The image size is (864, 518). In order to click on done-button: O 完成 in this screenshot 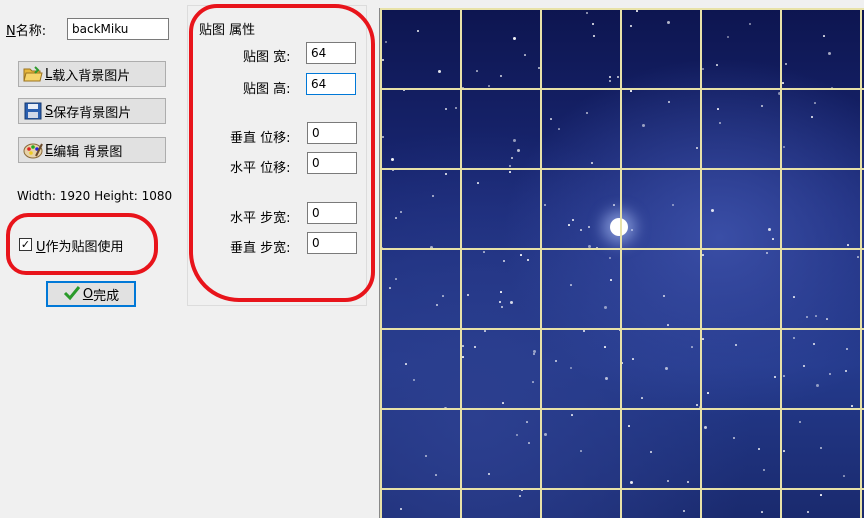, I will do `click(91, 294)`.